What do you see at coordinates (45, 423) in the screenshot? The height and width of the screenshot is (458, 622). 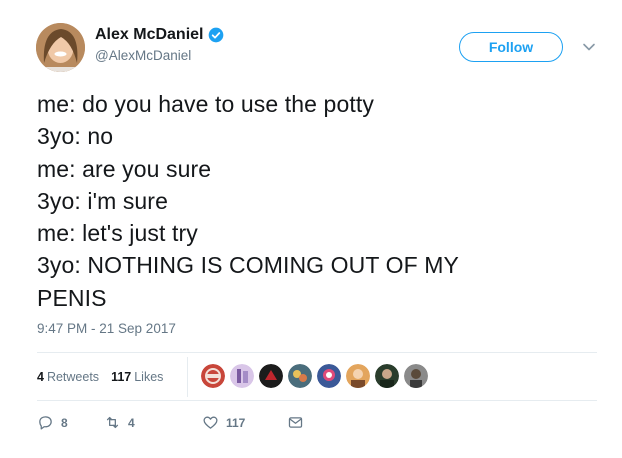 I see `reply-icon` at bounding box center [45, 423].